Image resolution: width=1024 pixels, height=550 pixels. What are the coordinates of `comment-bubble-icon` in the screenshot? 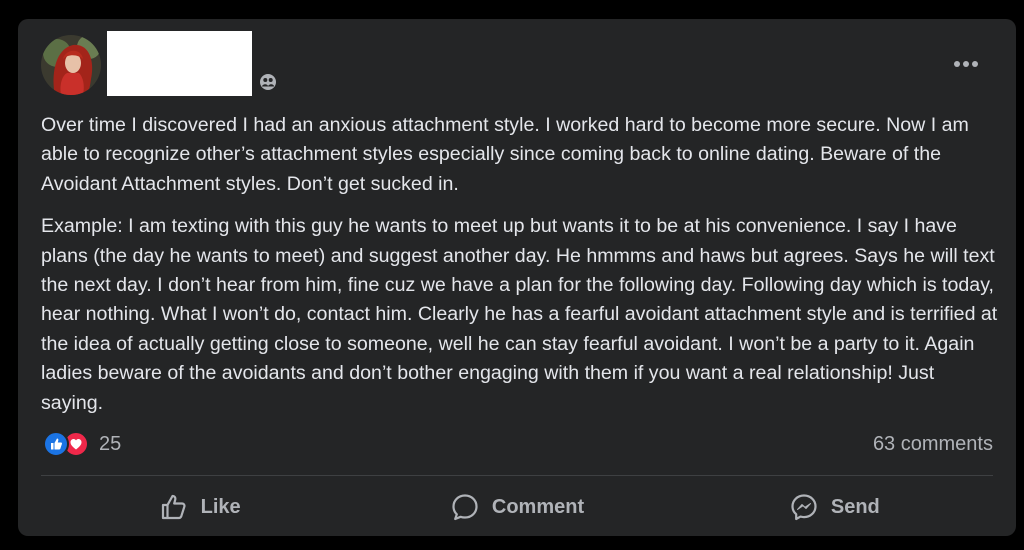 It's located at (465, 507).